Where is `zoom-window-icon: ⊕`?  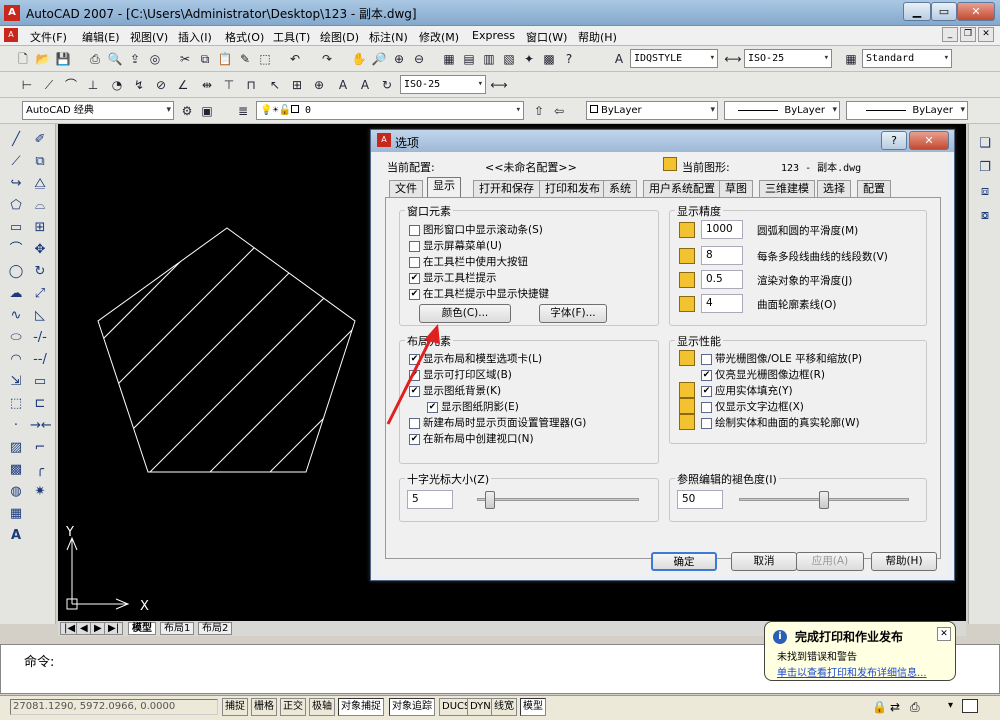 zoom-window-icon: ⊕ is located at coordinates (399, 59).